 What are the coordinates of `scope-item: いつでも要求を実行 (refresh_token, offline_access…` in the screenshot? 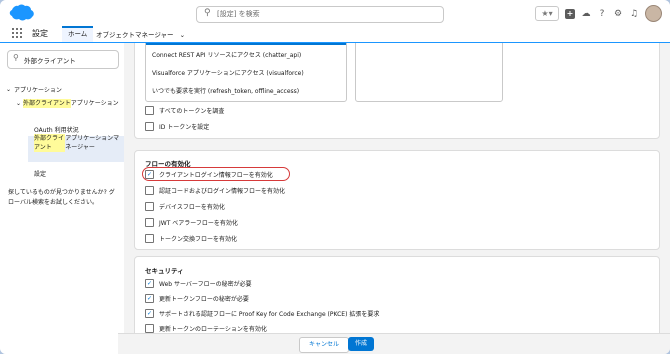 It's located at (225, 90).